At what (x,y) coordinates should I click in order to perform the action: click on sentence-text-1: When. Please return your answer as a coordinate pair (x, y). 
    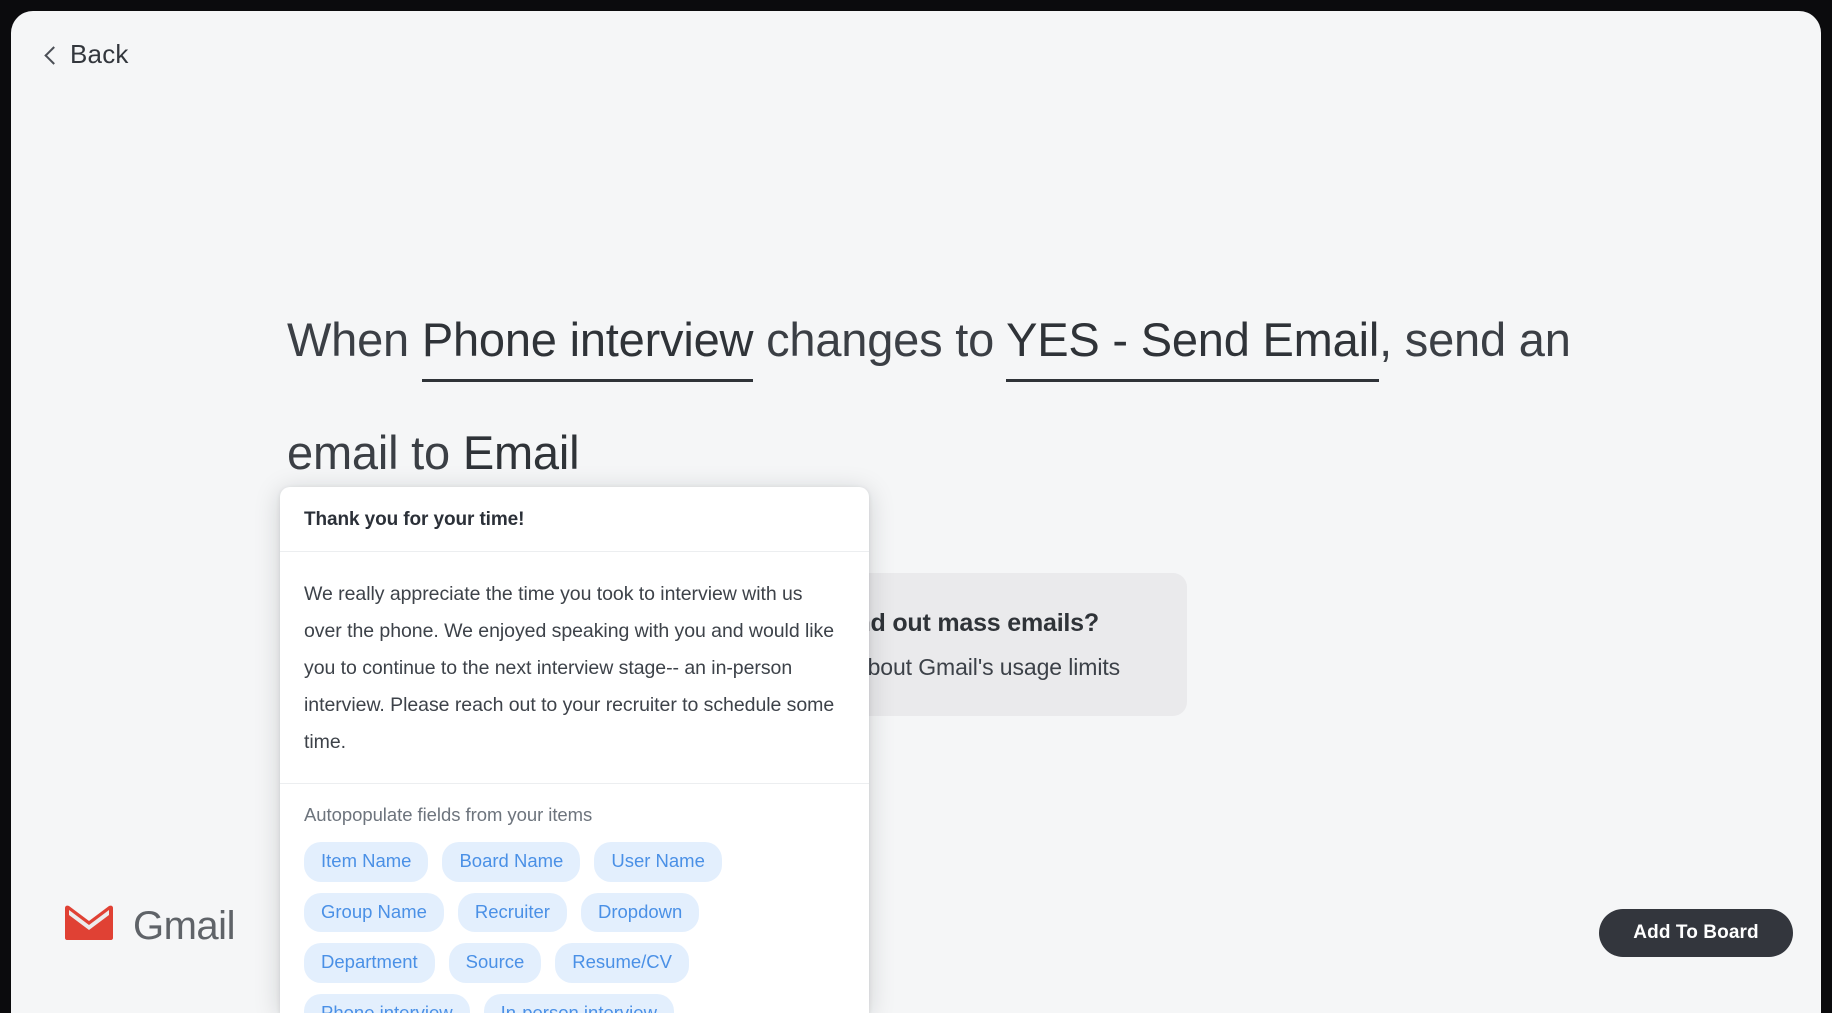
    Looking at the image, I should click on (354, 339).